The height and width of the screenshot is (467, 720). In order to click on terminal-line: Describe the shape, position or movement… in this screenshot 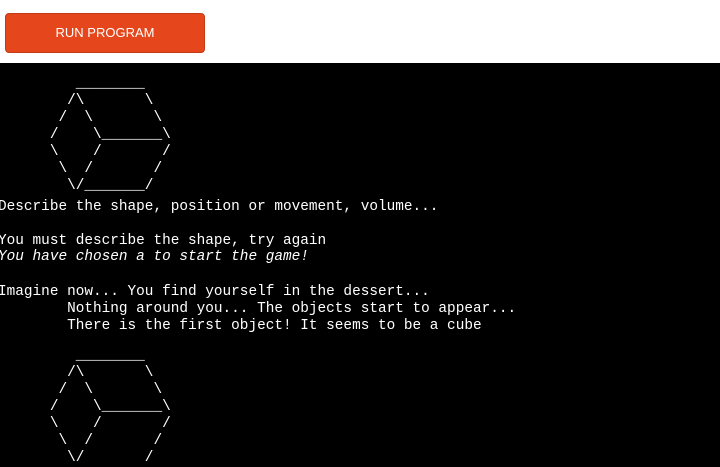, I will do `click(219, 207)`.